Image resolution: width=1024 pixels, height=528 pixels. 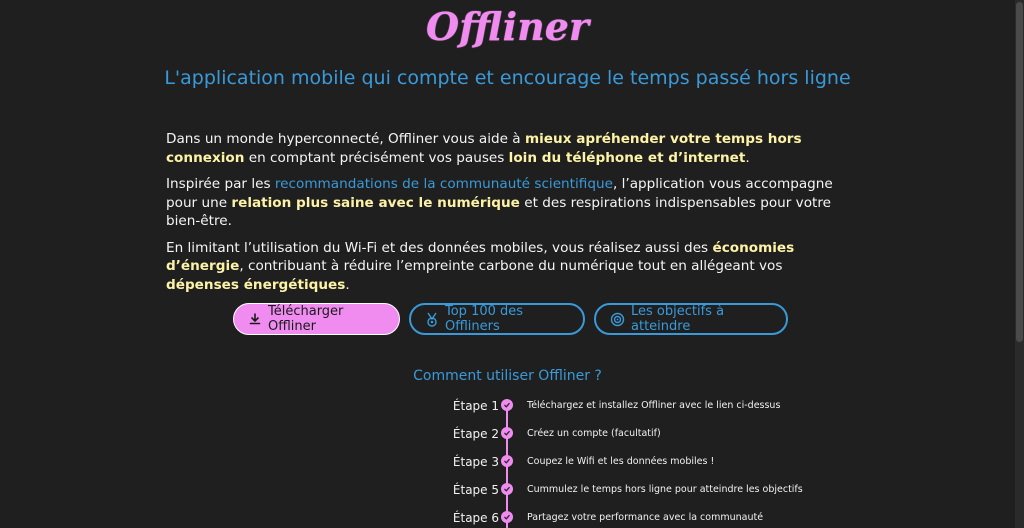 I want to click on top100-button-label: Top 100 des Offliners, so click(x=484, y=319).